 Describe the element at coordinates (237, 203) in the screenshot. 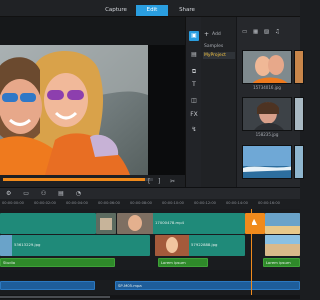

I see `ruler-tick: 00:00:14:00` at that location.